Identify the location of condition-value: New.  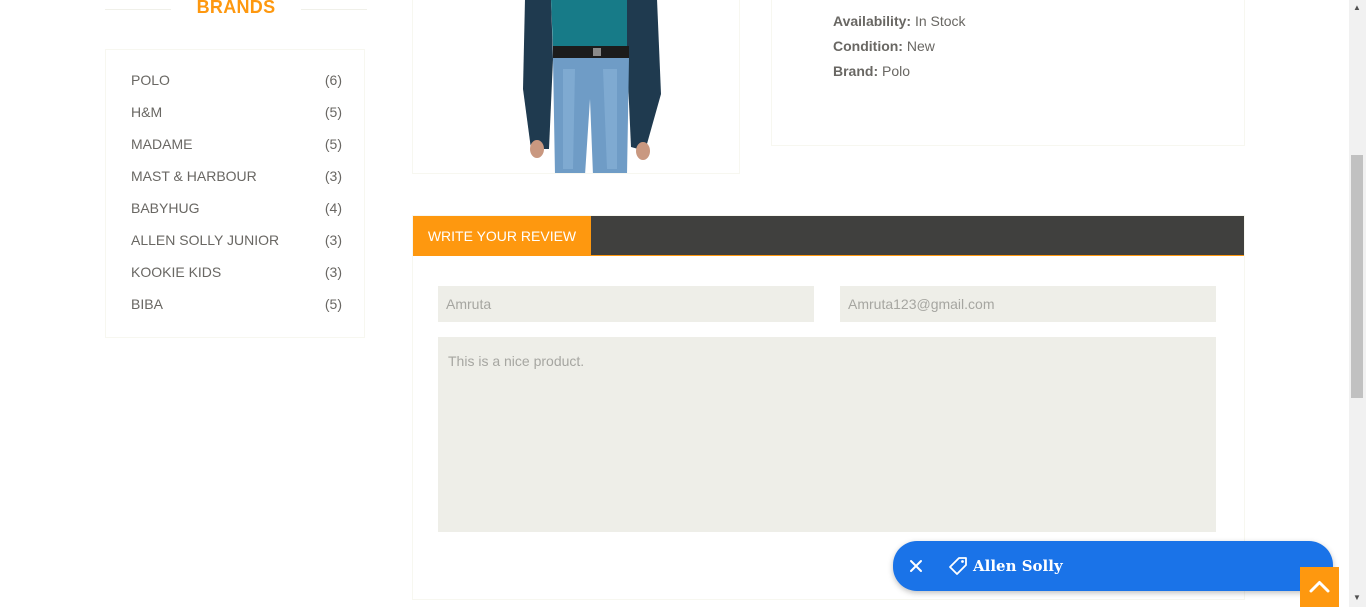
(920, 46).